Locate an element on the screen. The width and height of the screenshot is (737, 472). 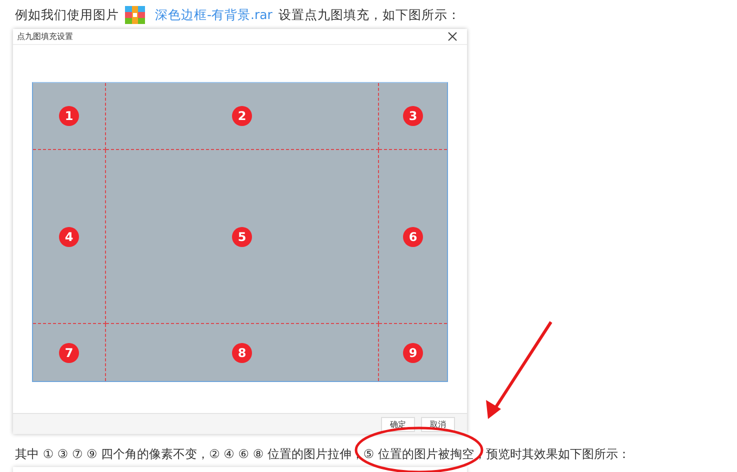
number-badge: 3 is located at coordinates (413, 116).